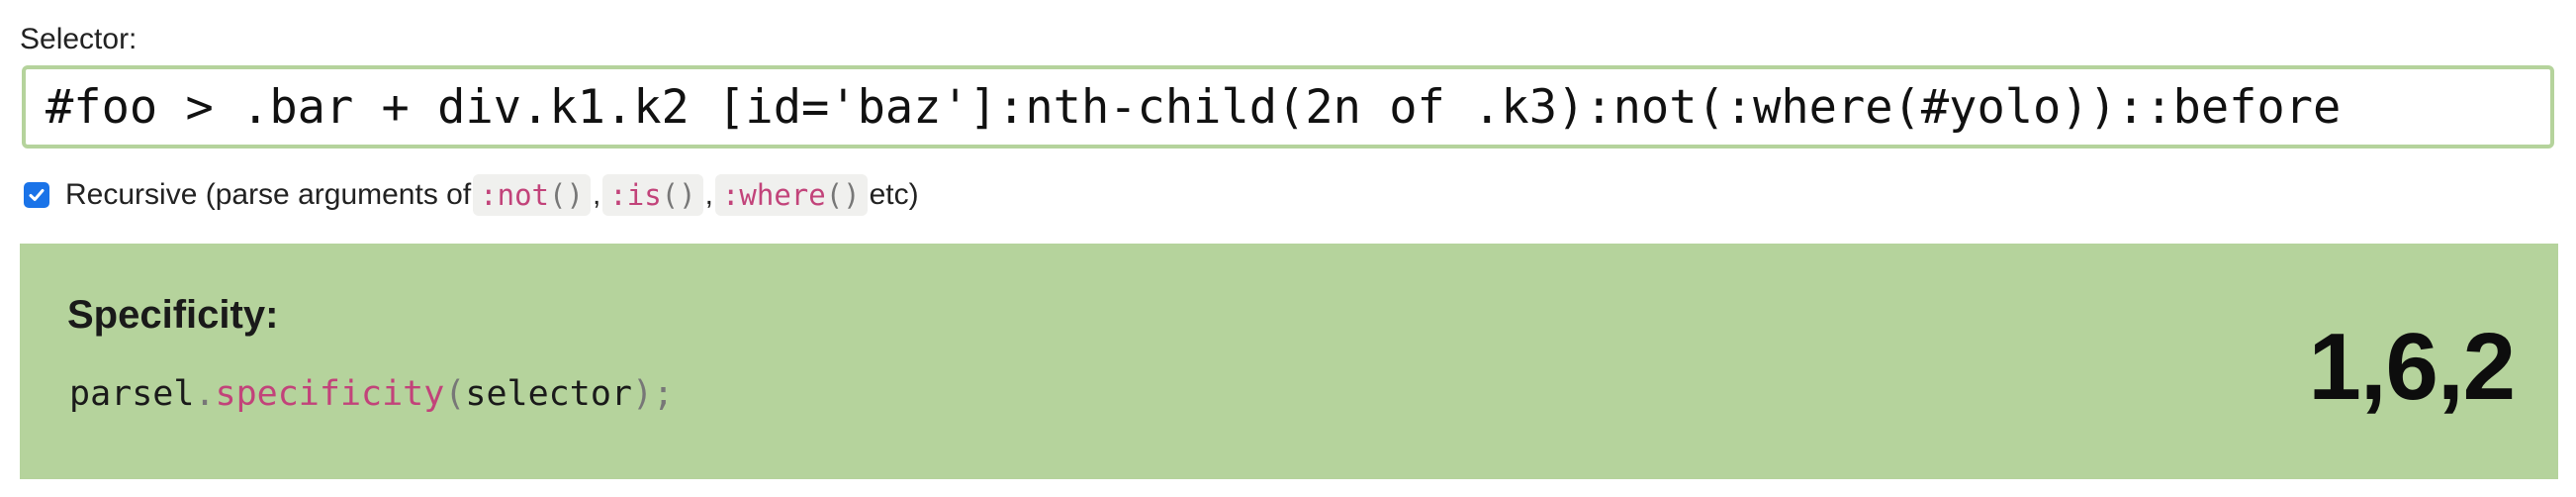 This screenshot has width=2576, height=497. Describe the element at coordinates (2412, 367) in the screenshot. I see `specificity-value: 1,6,2` at that location.